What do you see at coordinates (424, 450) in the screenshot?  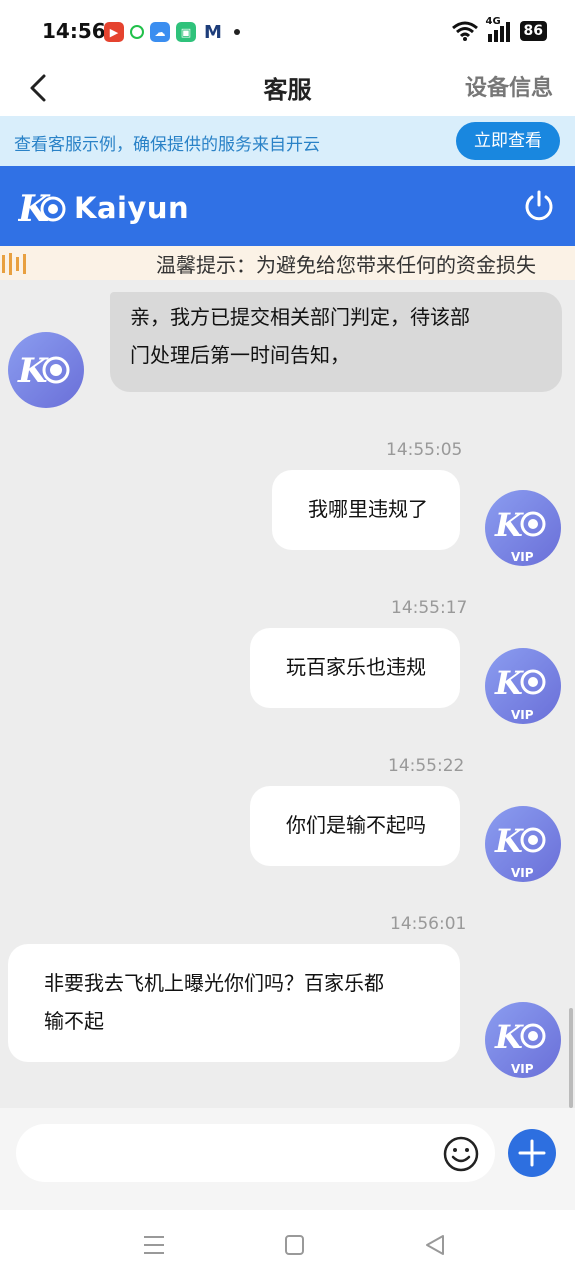 I see `message-timestamp: 14:55:05` at bounding box center [424, 450].